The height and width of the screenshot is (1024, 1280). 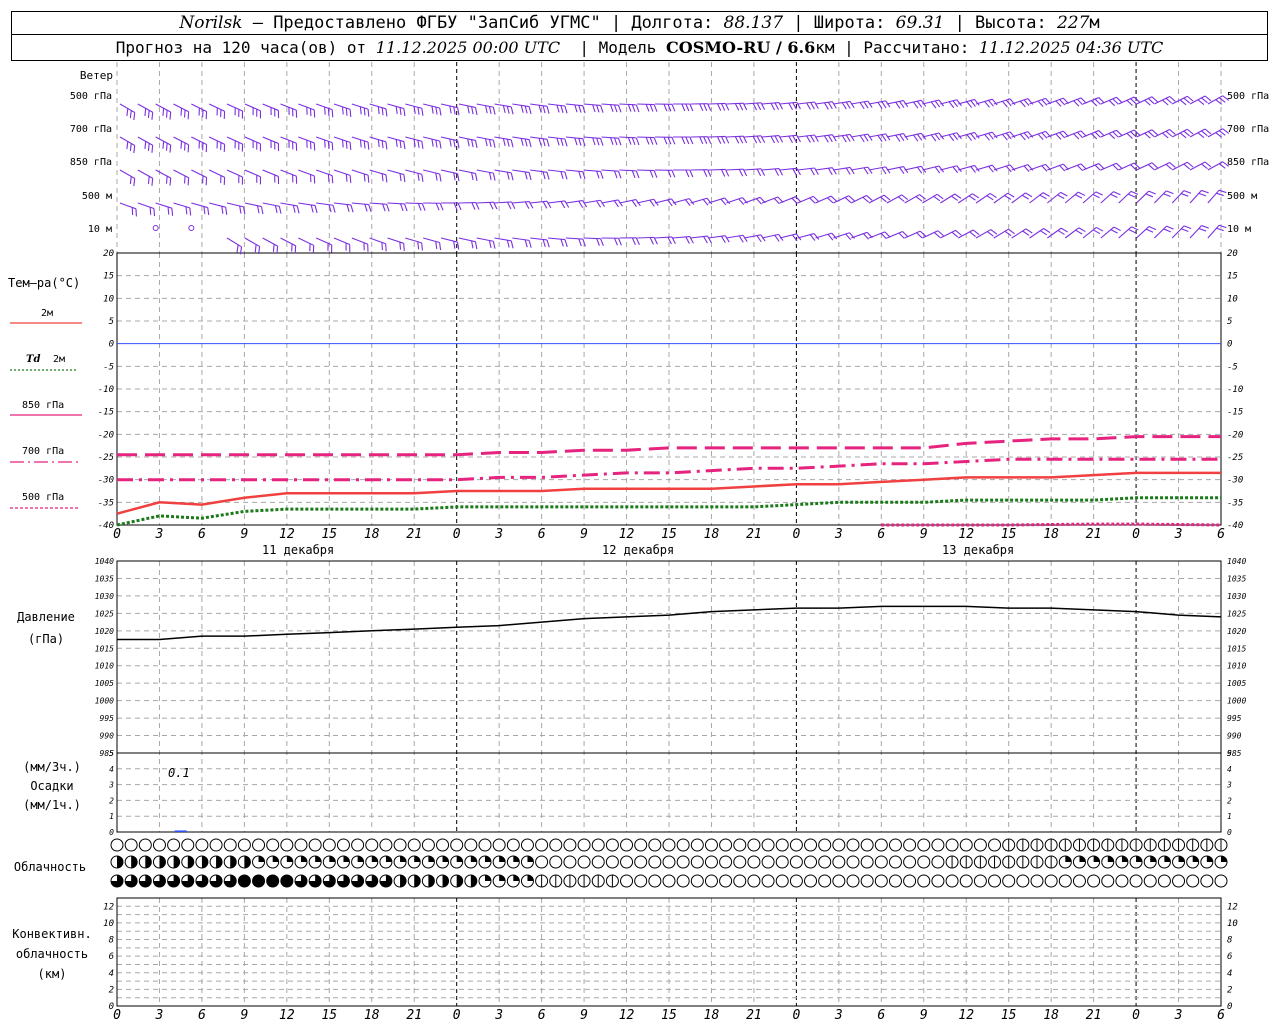 What do you see at coordinates (43, 451) in the screenshot?
I see `legend-700-label: 700 гПа` at bounding box center [43, 451].